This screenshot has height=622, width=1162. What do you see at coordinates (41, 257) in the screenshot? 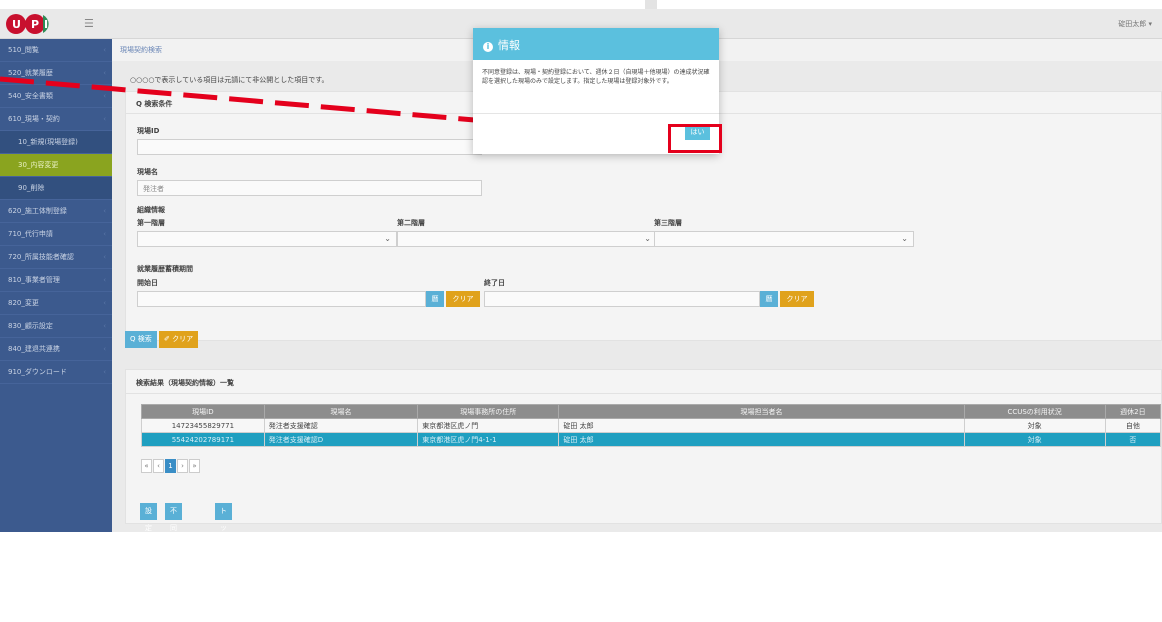
I see `sidebar-item-label: 720_所属技能者確認` at bounding box center [41, 257].